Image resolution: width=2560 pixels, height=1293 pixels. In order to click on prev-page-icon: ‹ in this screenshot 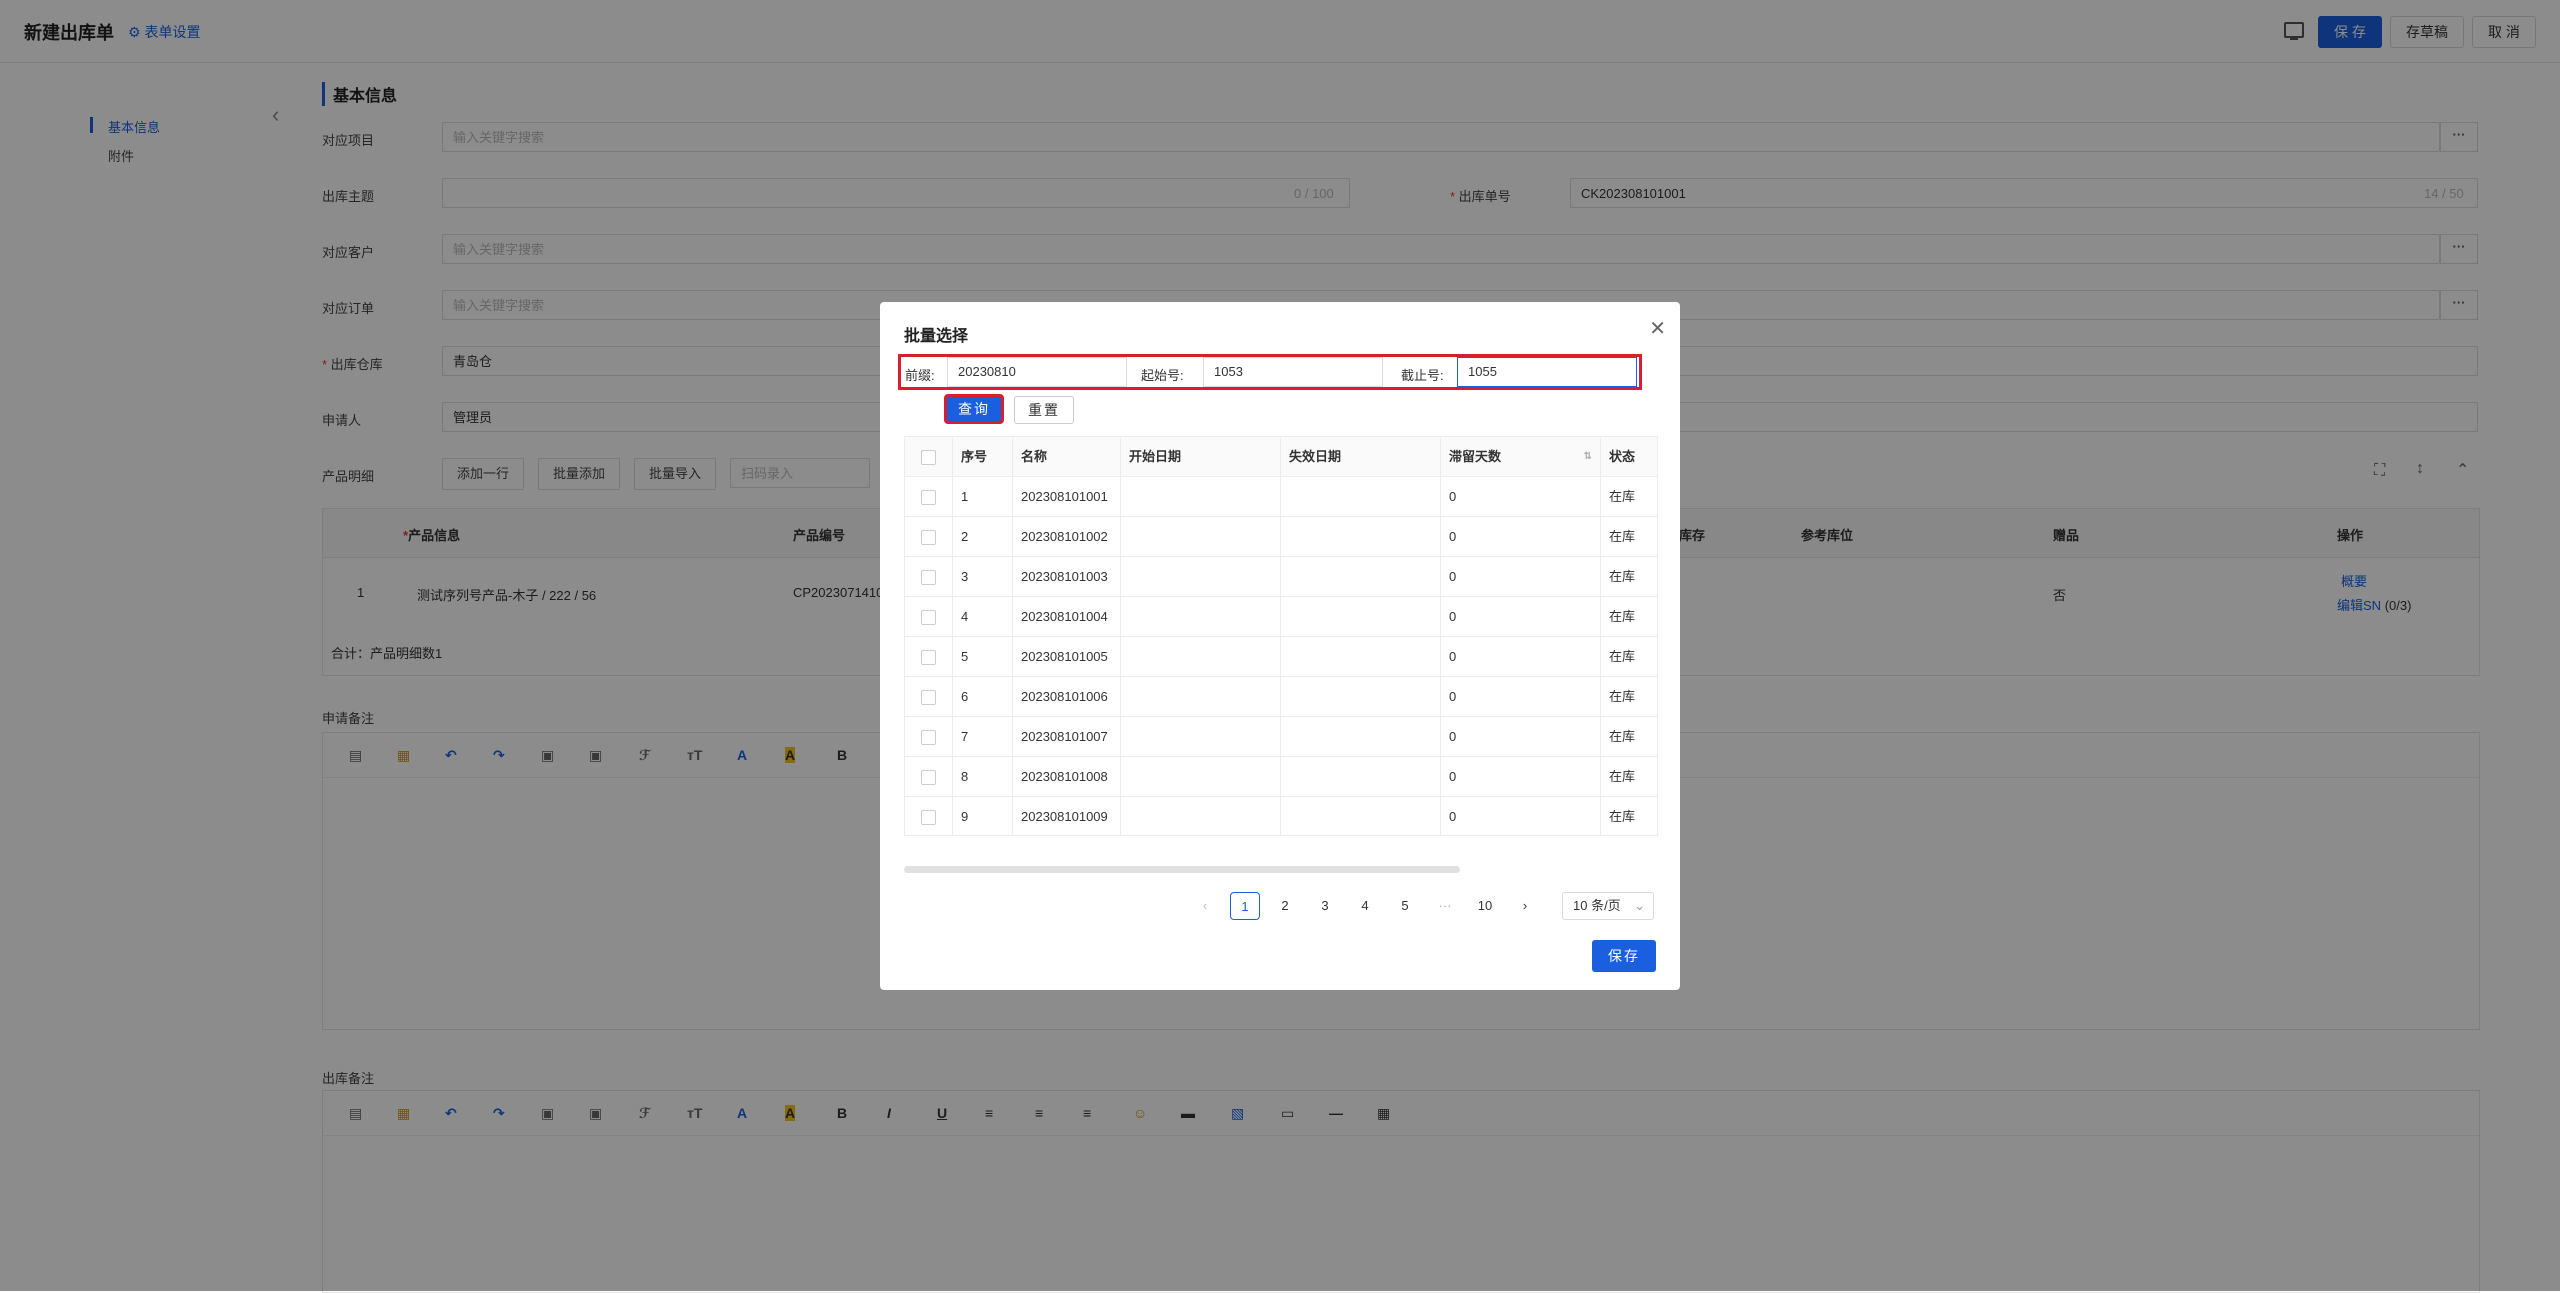, I will do `click(1205, 906)`.